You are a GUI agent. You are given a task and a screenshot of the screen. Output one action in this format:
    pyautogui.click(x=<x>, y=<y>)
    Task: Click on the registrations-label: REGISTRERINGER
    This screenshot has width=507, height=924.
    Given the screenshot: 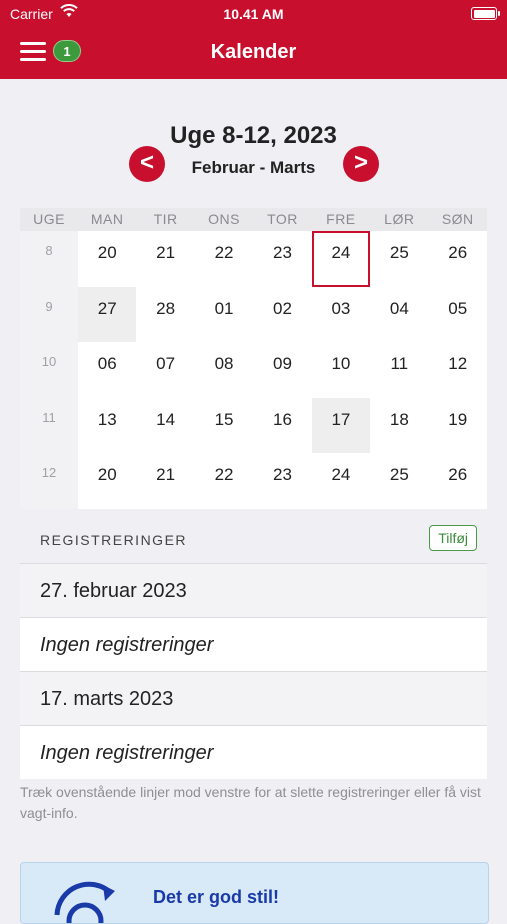 What is the action you would take?
    pyautogui.click(x=114, y=540)
    